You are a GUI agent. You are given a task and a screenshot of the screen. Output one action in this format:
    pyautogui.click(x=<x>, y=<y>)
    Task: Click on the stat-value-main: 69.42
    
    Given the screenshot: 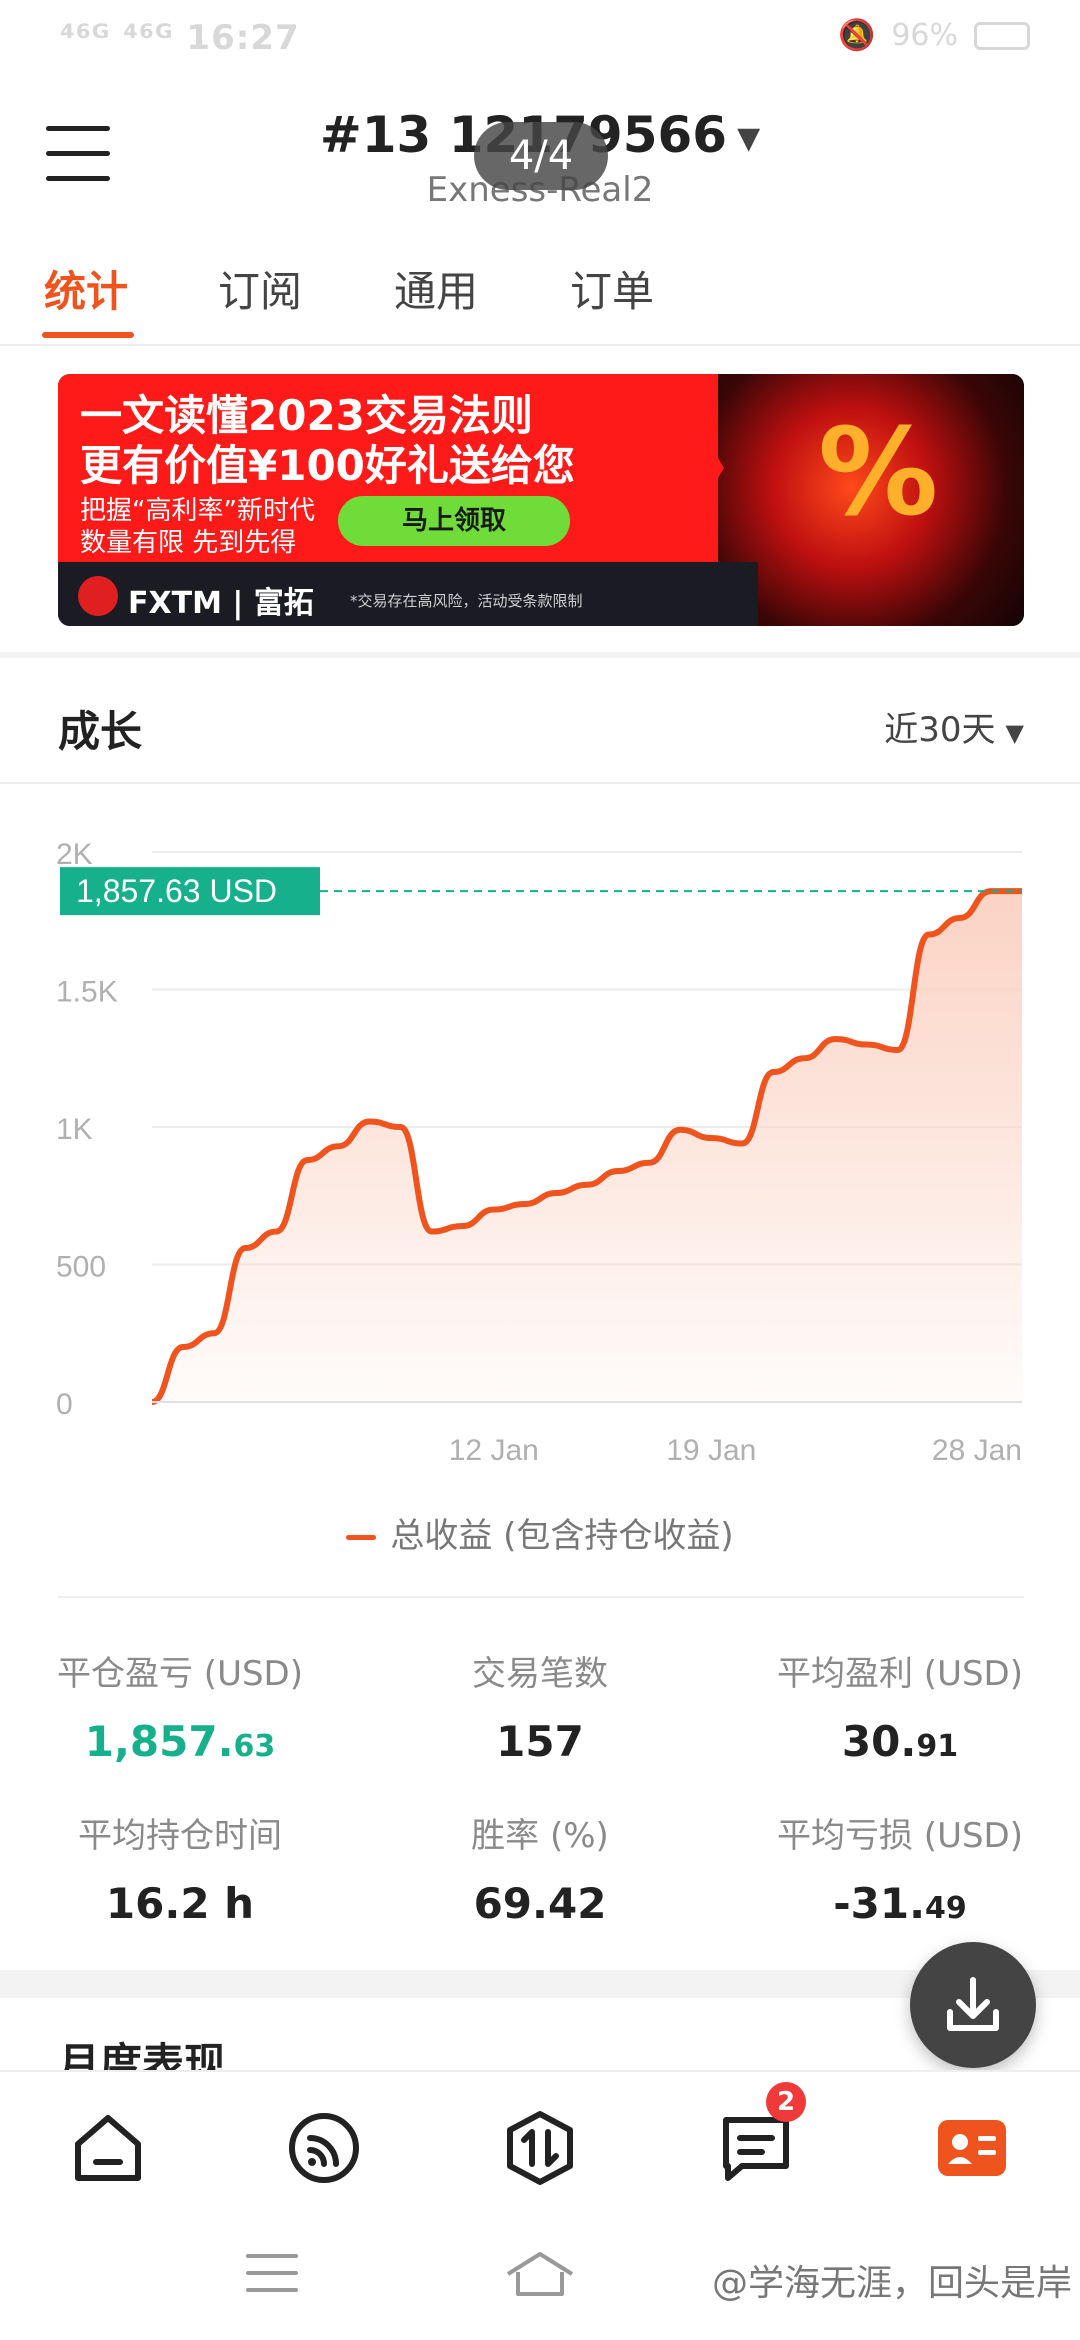 What is the action you would take?
    pyautogui.click(x=540, y=1903)
    